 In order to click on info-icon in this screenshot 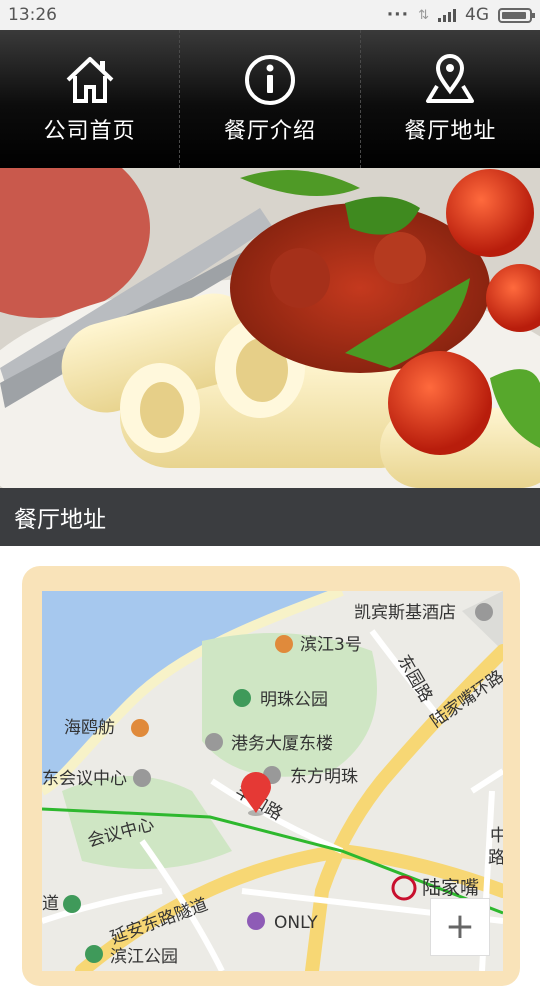, I will do `click(269, 80)`.